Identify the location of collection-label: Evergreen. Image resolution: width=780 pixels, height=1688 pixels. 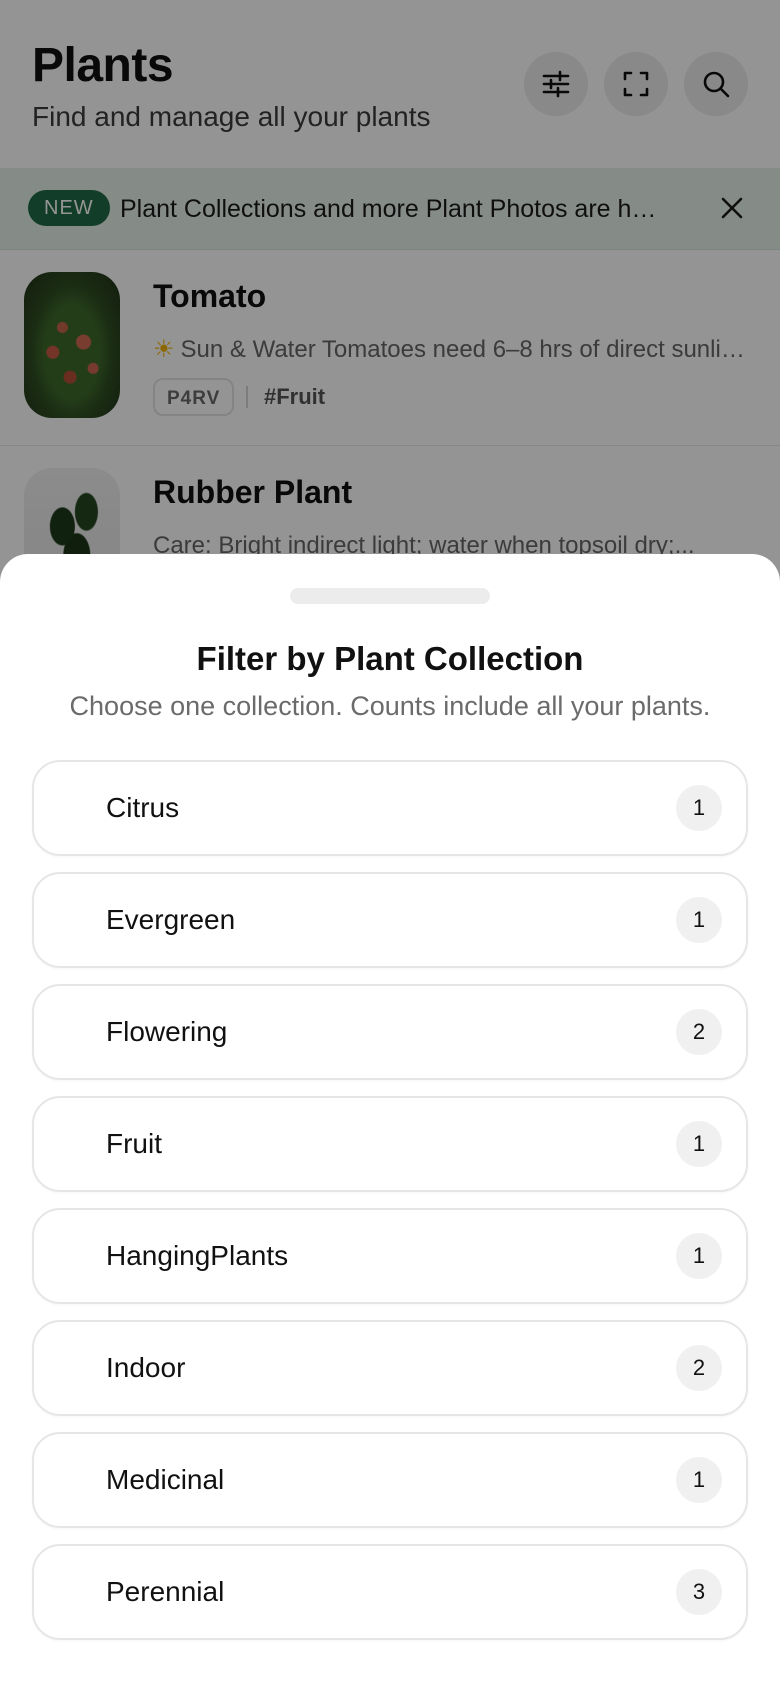
(171, 919).